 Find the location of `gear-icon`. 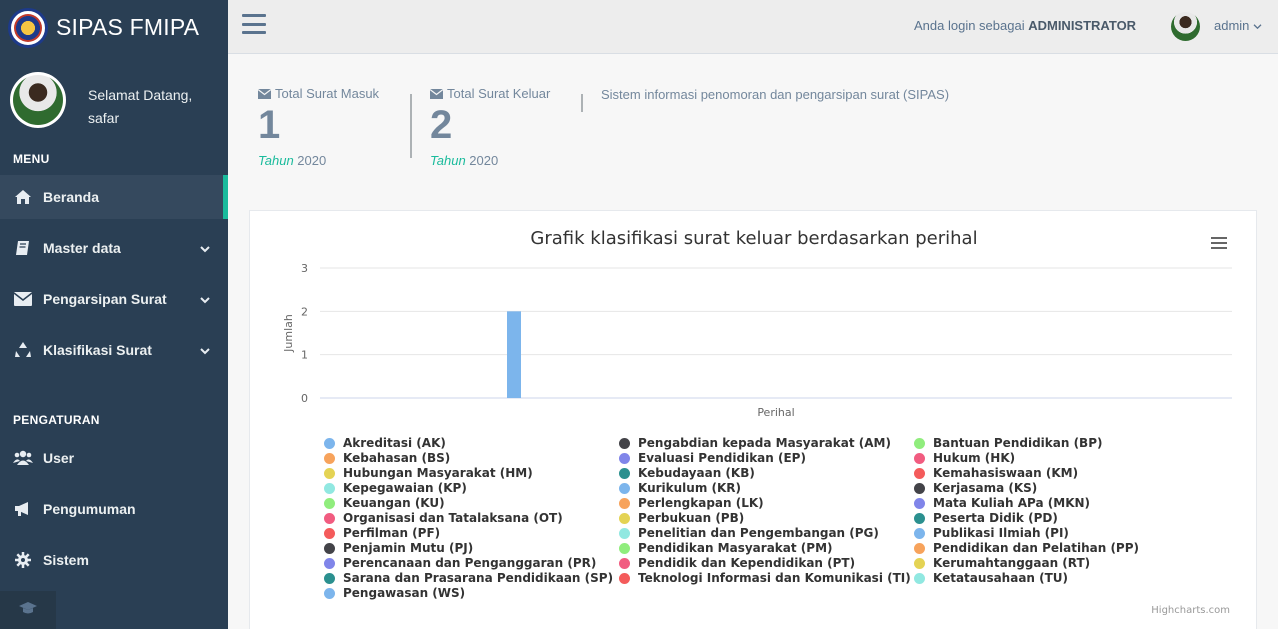

gear-icon is located at coordinates (23, 560).